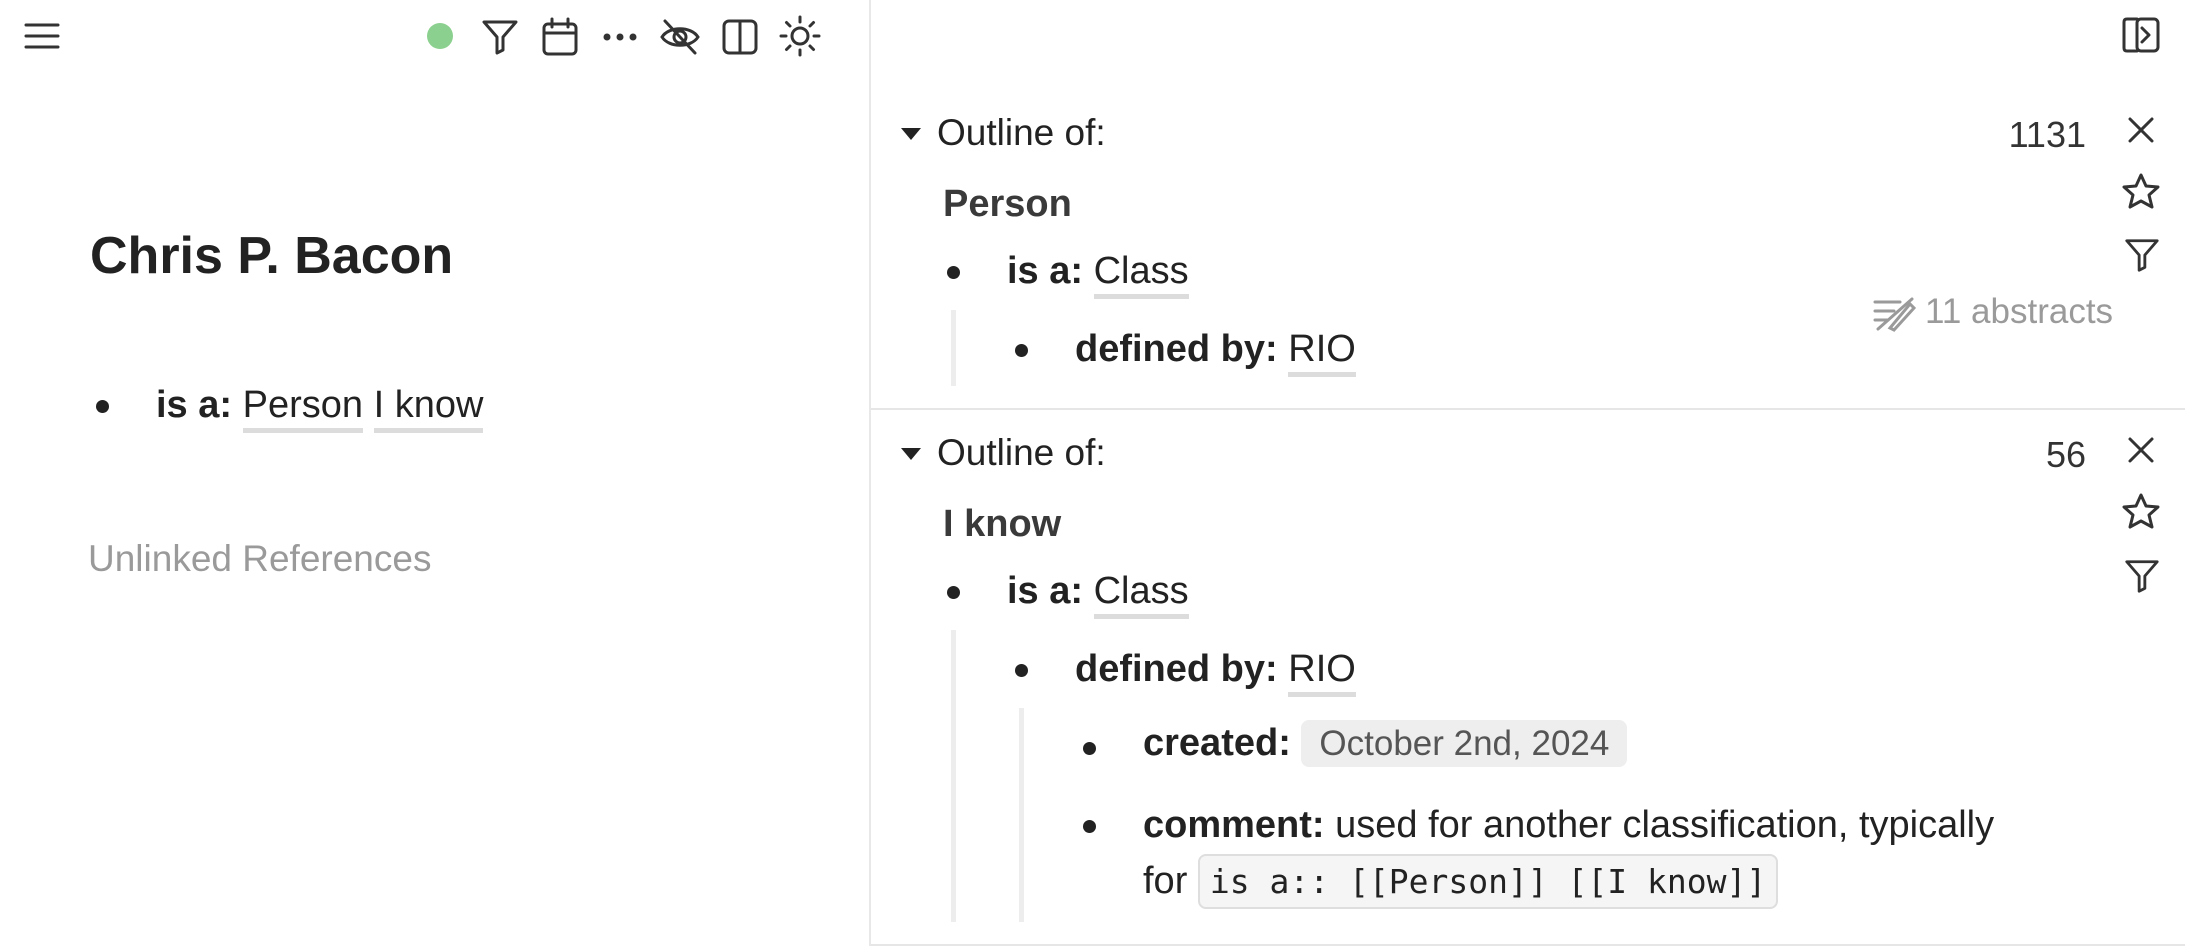 This screenshot has height=946, width=2185. I want to click on more-icon, so click(620, 37).